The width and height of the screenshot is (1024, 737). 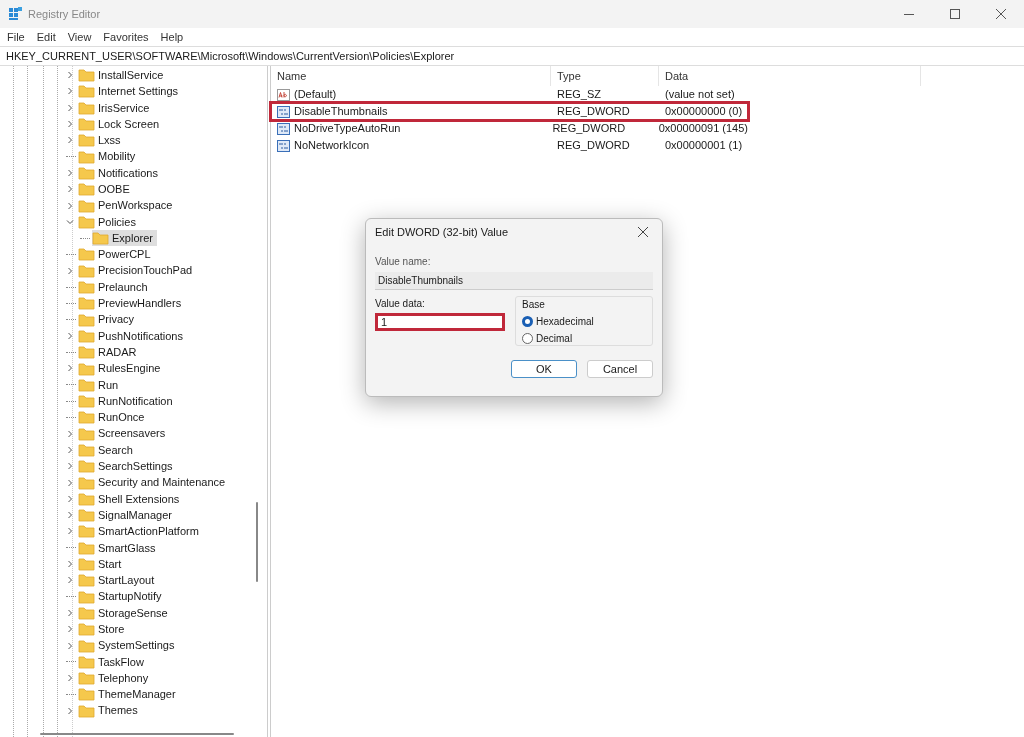 I want to click on tree-item: Lxss, so click(x=101, y=140).